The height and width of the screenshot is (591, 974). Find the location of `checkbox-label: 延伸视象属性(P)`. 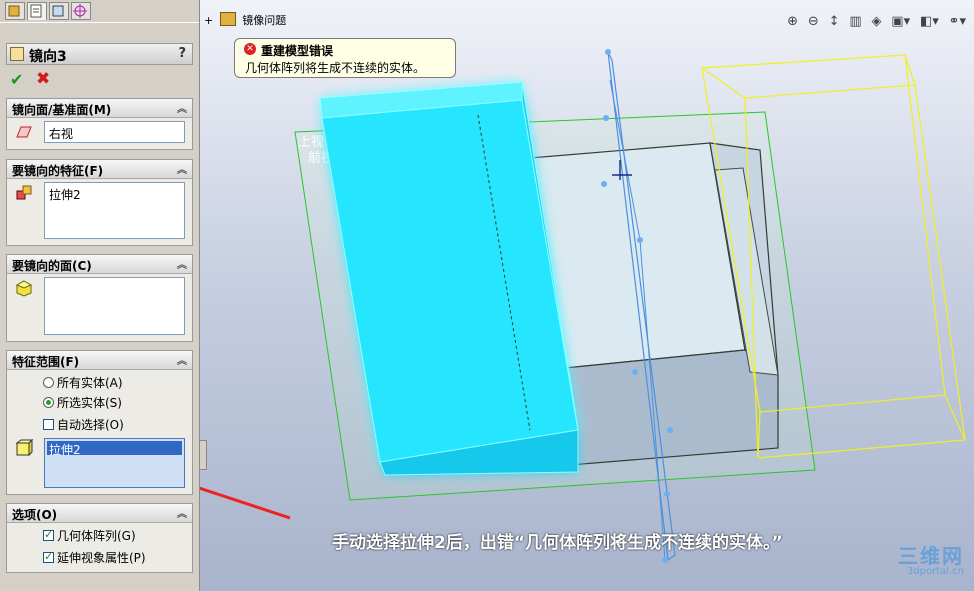

checkbox-label: 延伸视象属性(P) is located at coordinates (101, 558).